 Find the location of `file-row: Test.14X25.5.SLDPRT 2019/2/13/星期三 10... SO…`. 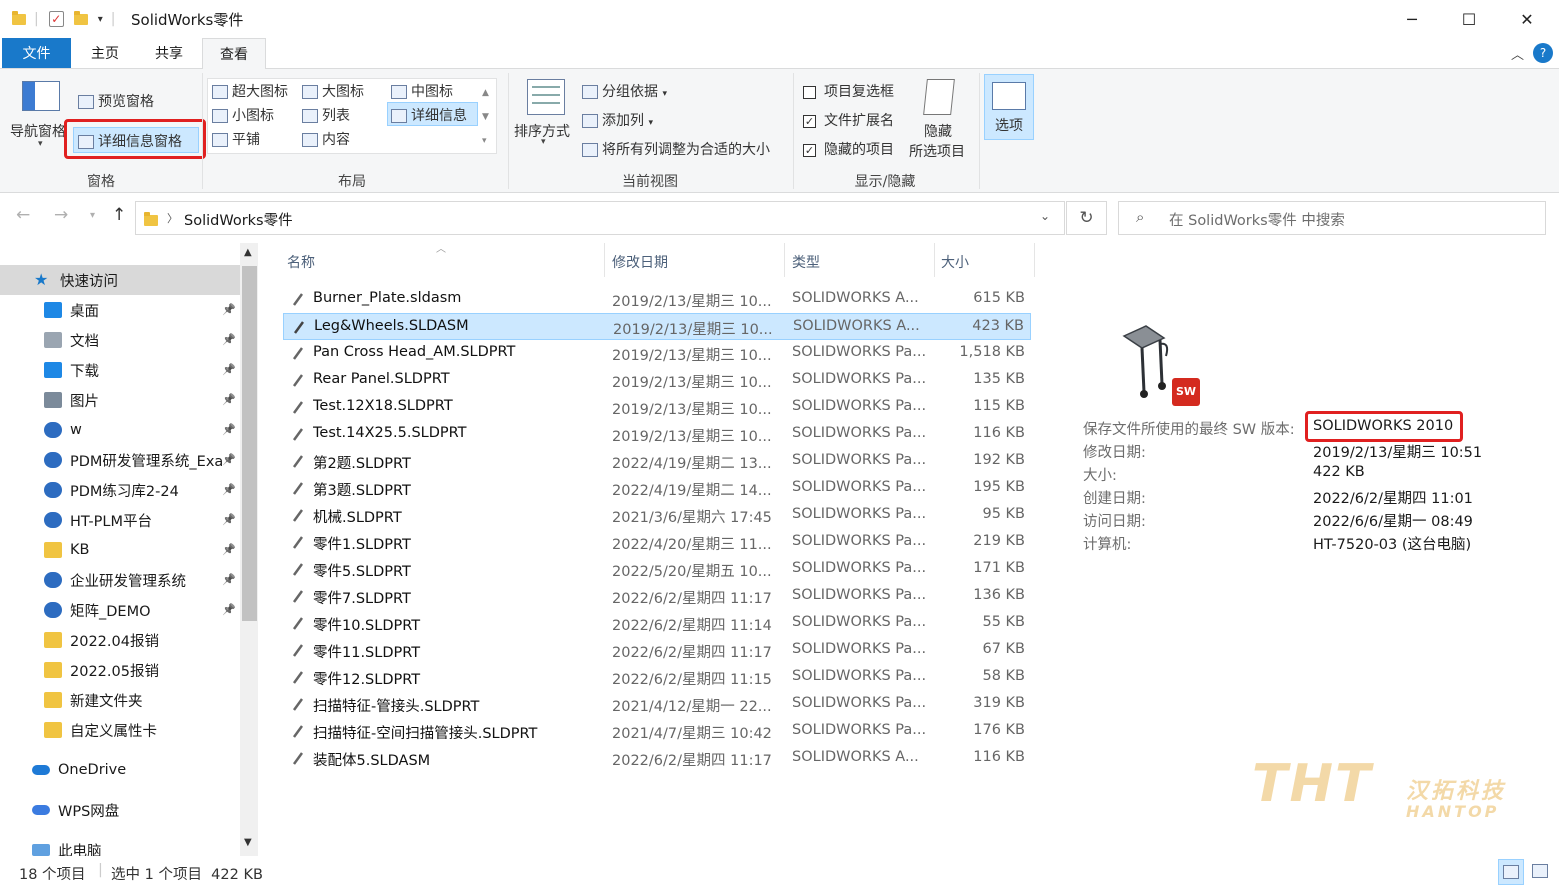

file-row: Test.14X25.5.SLDPRT 2019/2/13/星期三 10... SO… is located at coordinates (657, 434).